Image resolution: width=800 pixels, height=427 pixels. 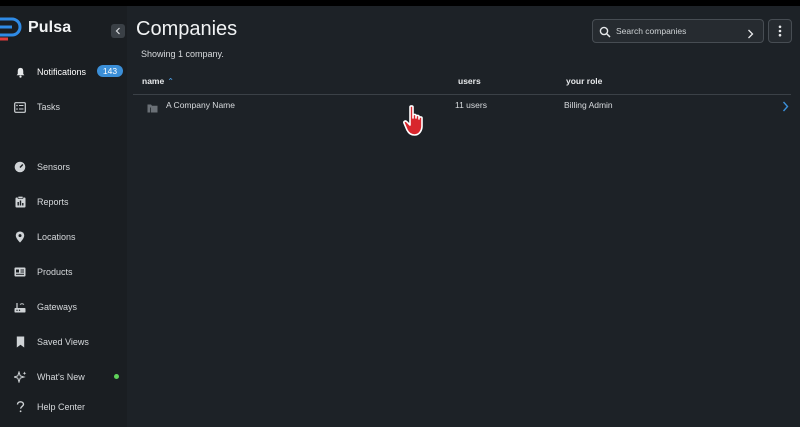 What do you see at coordinates (56, 237) in the screenshot?
I see `sidebar-item-label: Locations` at bounding box center [56, 237].